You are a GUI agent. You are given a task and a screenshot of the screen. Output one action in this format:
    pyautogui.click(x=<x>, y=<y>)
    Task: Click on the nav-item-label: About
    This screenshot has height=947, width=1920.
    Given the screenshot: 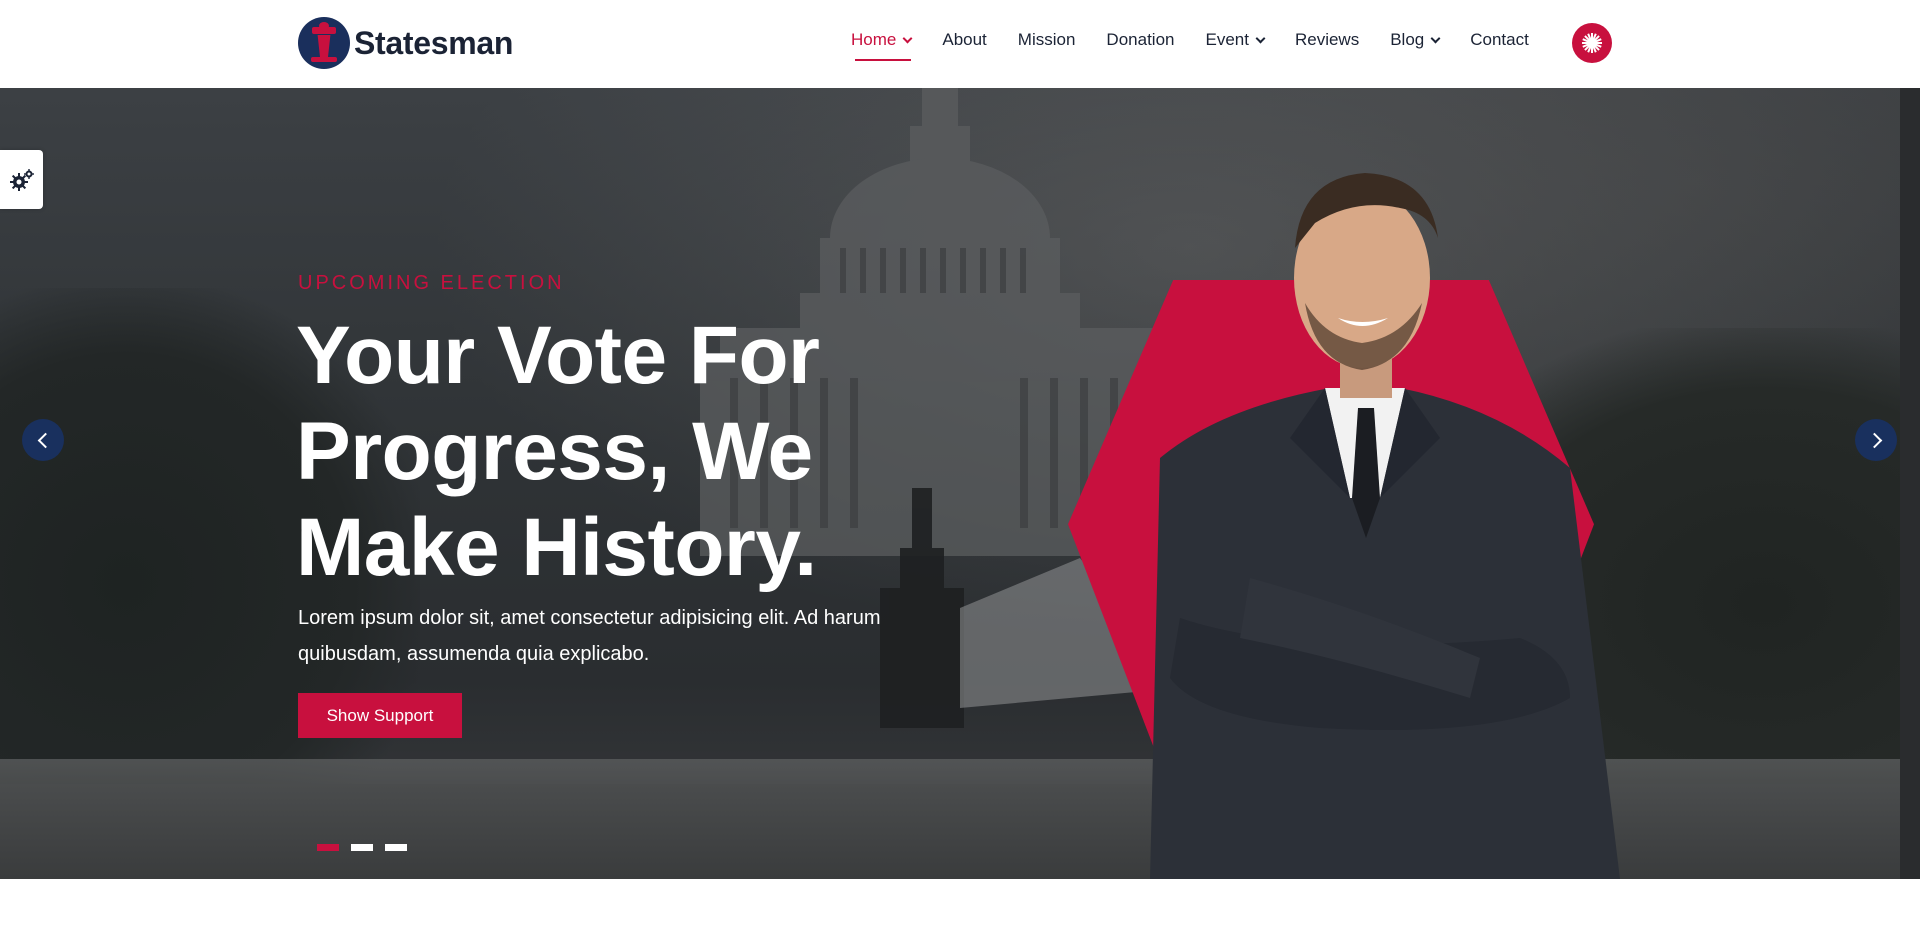 What is the action you would take?
    pyautogui.click(x=964, y=39)
    